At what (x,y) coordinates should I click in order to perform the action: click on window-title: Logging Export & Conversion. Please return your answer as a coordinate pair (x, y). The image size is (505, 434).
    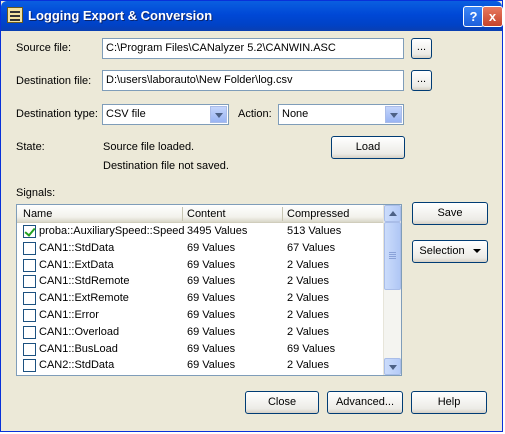
    Looking at the image, I should click on (120, 15).